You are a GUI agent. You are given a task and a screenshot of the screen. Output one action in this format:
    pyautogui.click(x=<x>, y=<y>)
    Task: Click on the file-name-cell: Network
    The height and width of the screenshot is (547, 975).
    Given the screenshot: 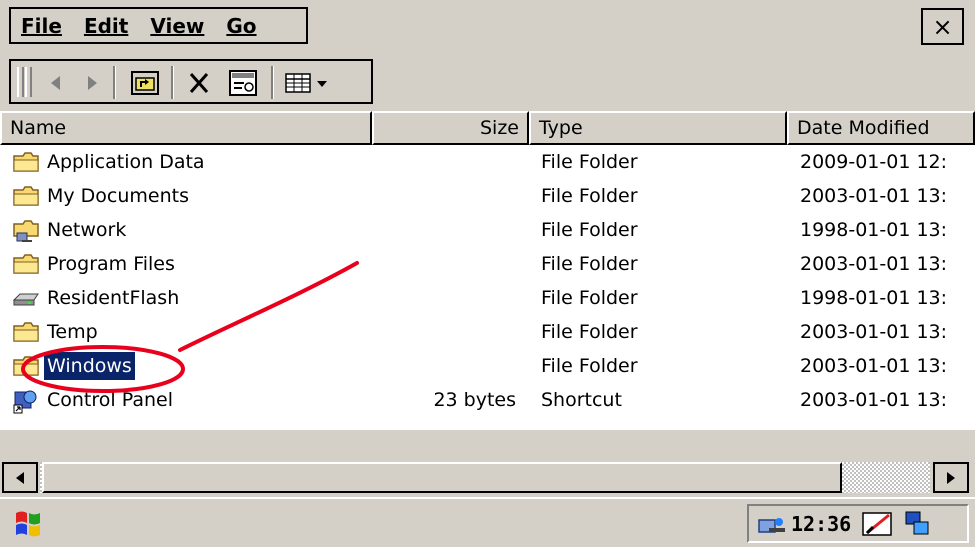 What is the action you would take?
    pyautogui.click(x=192, y=230)
    